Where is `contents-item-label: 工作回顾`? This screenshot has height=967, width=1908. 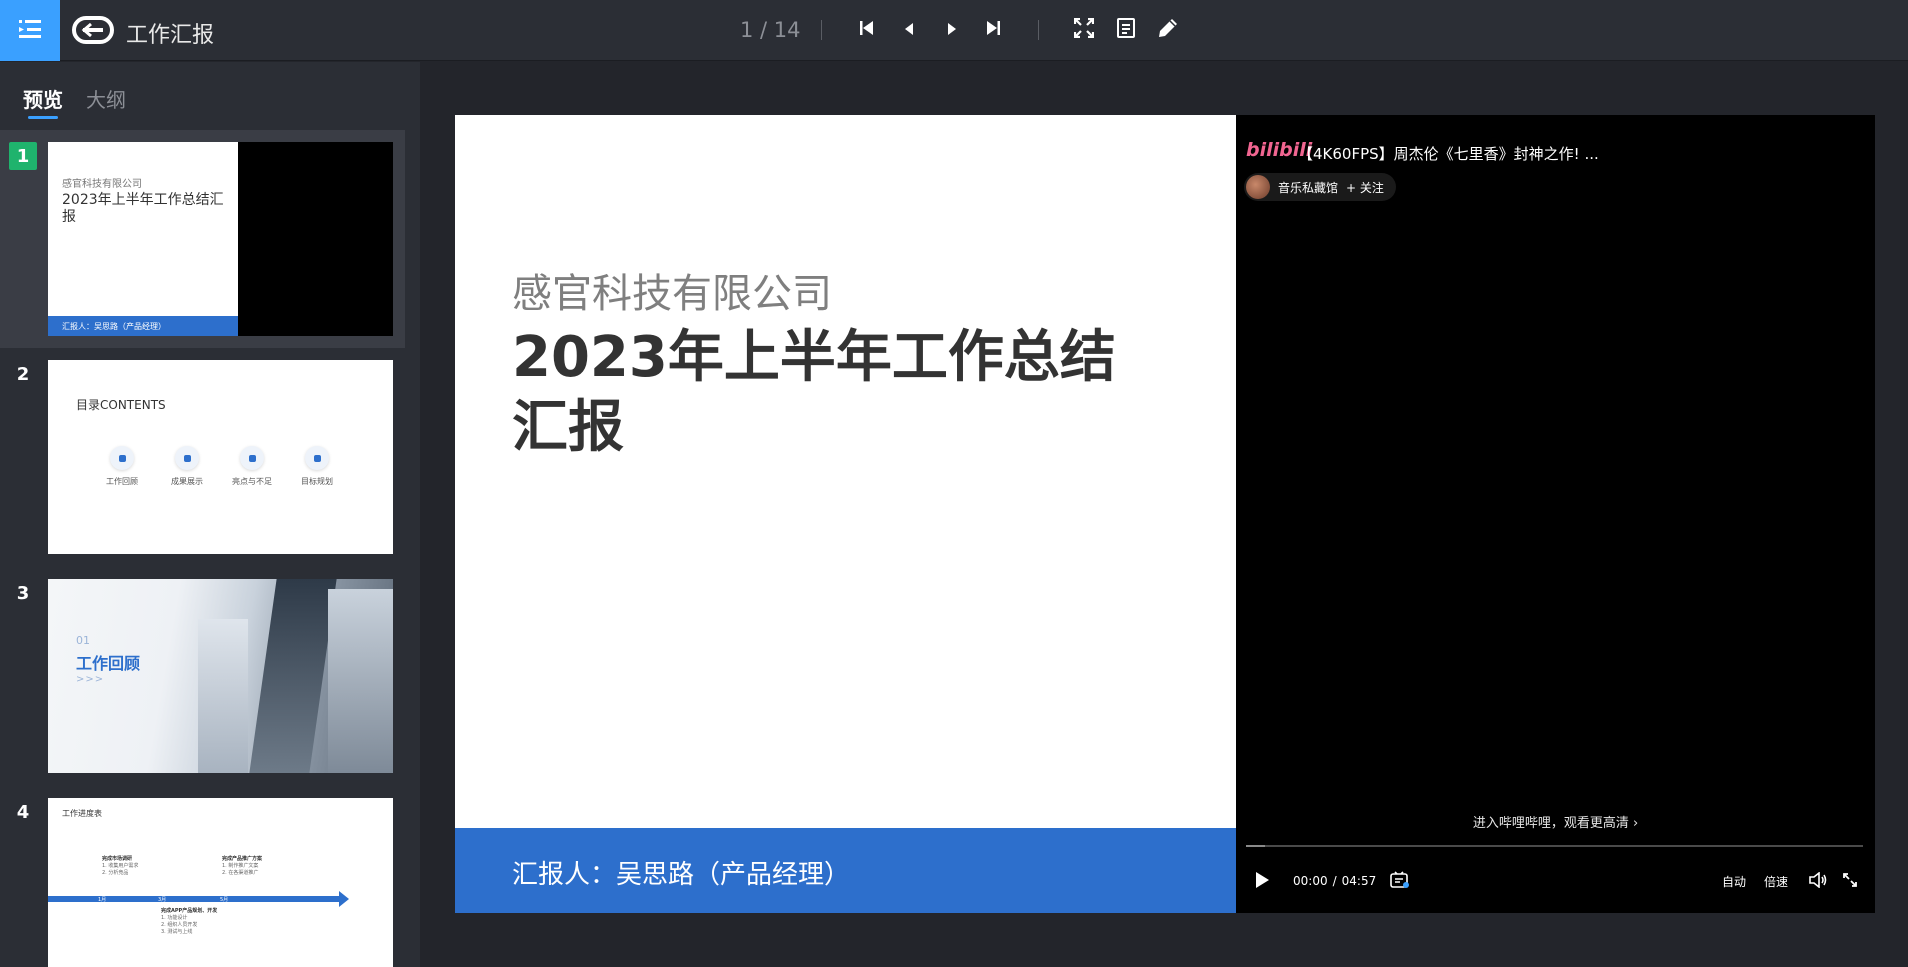 contents-item-label: 工作回顾 is located at coordinates (122, 481).